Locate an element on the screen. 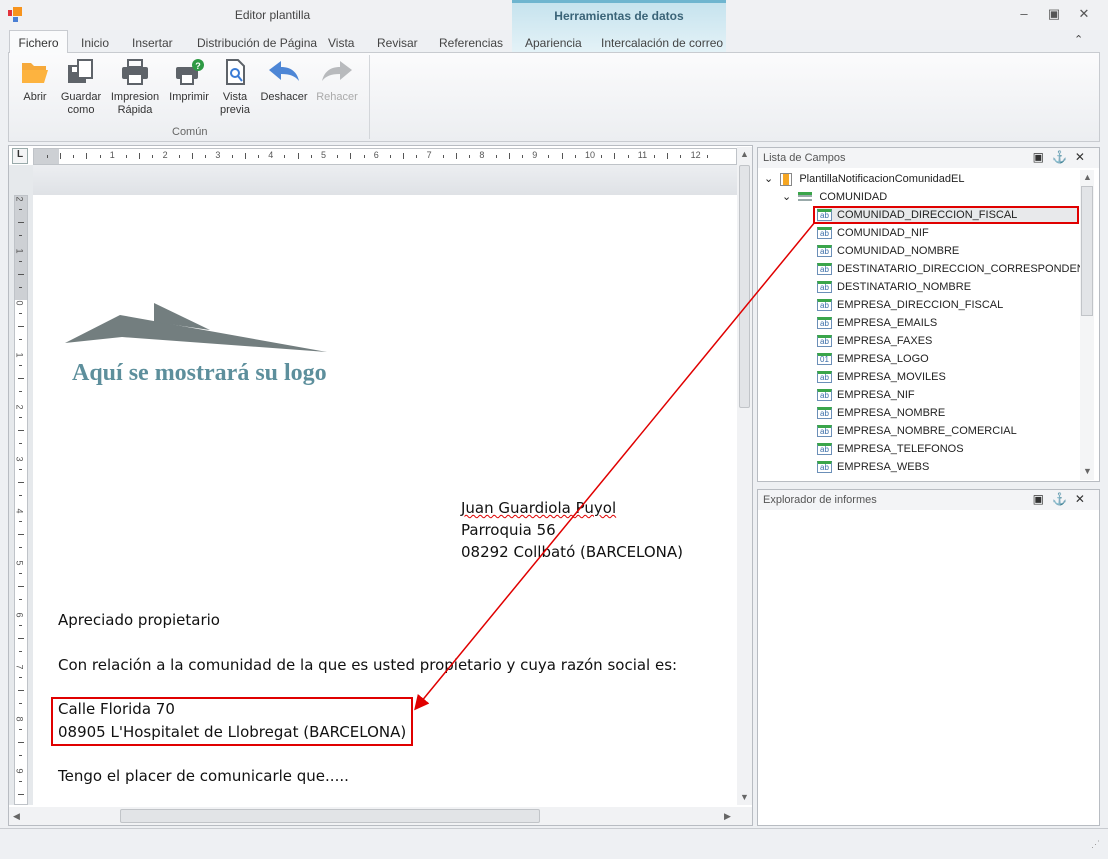 The height and width of the screenshot is (859, 1108). ruler-number: 7 is located at coordinates (429, 155).